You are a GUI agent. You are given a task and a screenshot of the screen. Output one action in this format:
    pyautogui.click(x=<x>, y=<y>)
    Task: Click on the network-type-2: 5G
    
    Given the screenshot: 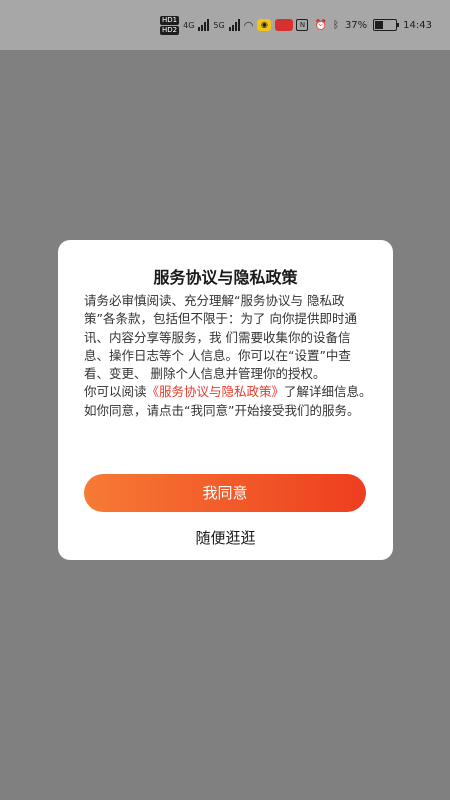 What is the action you would take?
    pyautogui.click(x=219, y=25)
    